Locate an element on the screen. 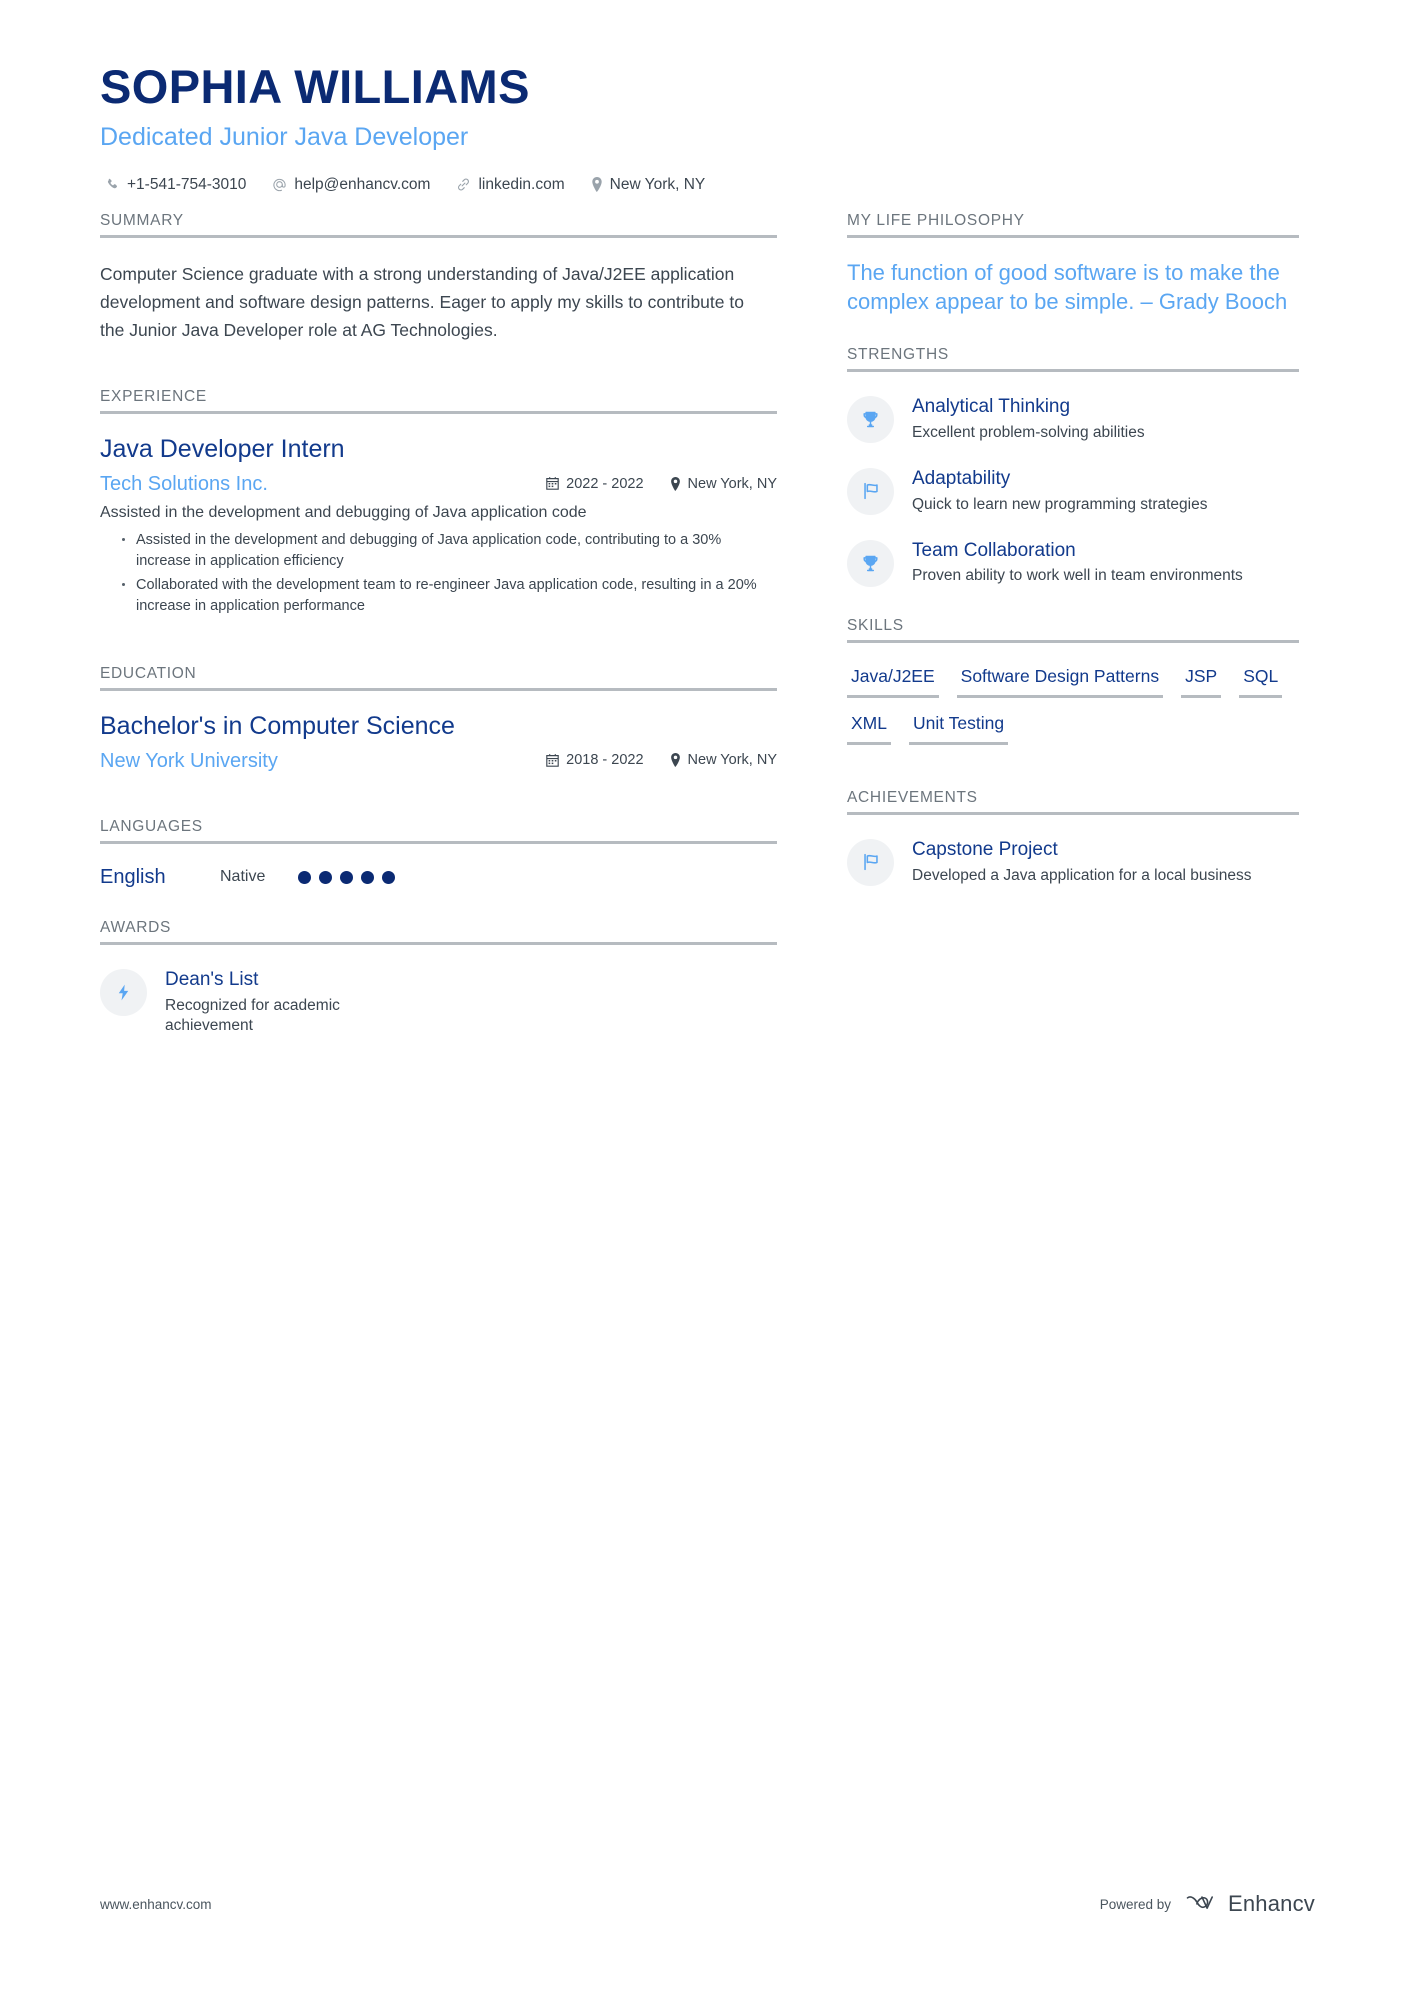  section-title-education: EDUCATION is located at coordinates (148, 673).